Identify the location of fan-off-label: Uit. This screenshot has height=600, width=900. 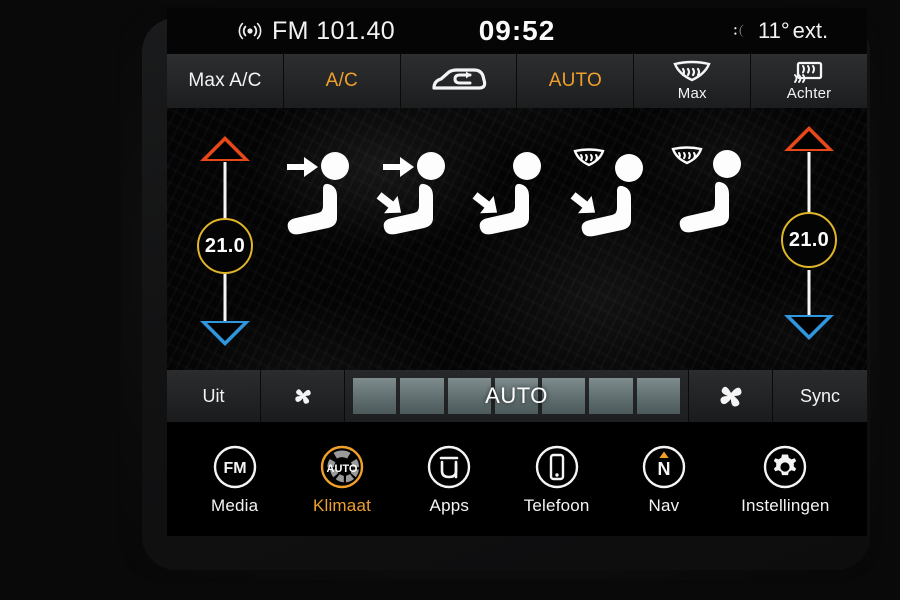
(213, 395).